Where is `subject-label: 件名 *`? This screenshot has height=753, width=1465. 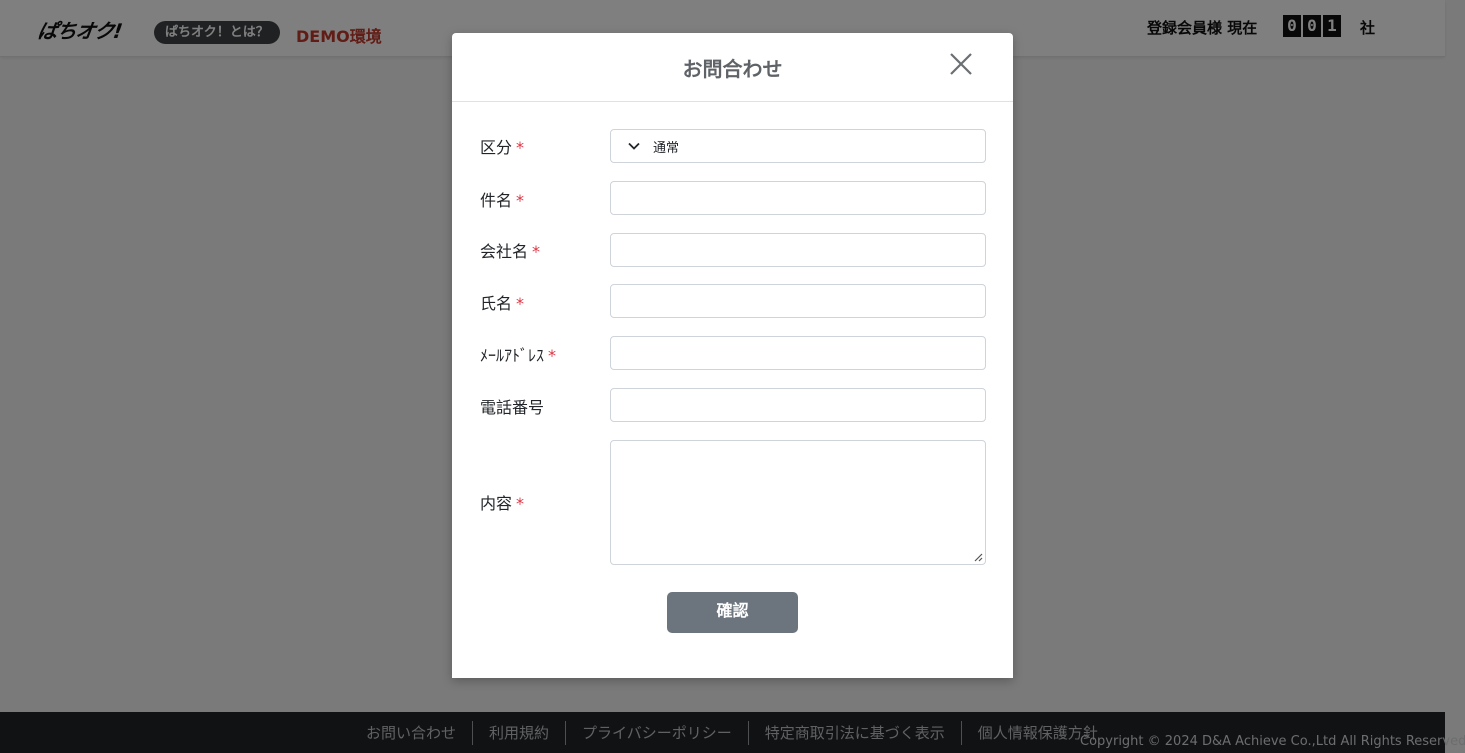 subject-label: 件名 * is located at coordinates (502, 199).